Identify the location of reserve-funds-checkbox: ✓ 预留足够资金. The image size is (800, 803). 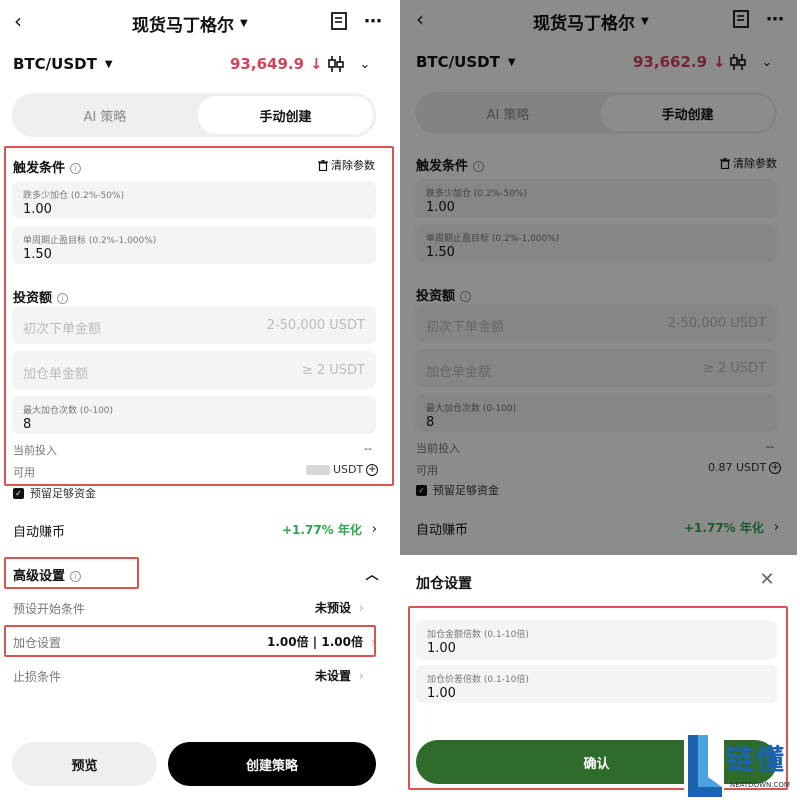
(54, 493).